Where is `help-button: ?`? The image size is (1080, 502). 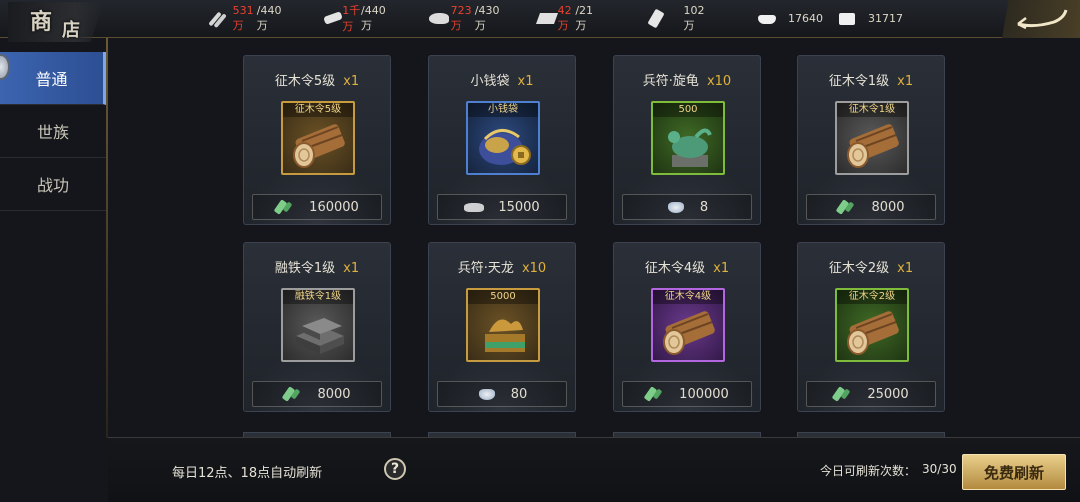
help-button: ? is located at coordinates (395, 469).